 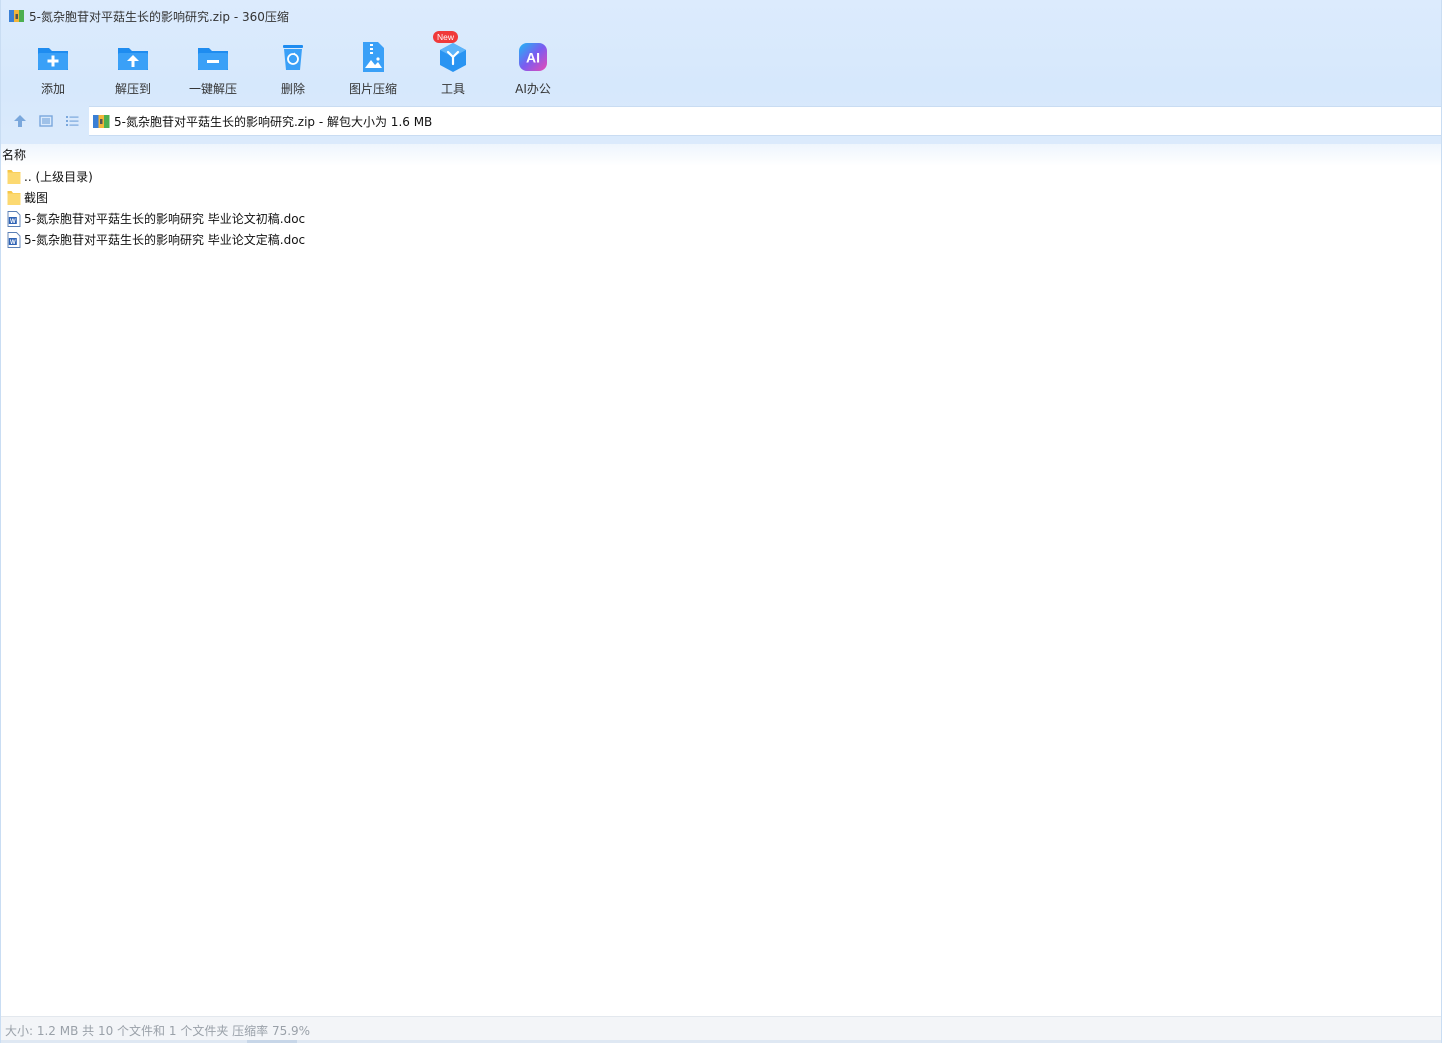 What do you see at coordinates (373, 57) in the screenshot?
I see `image-compress-icon` at bounding box center [373, 57].